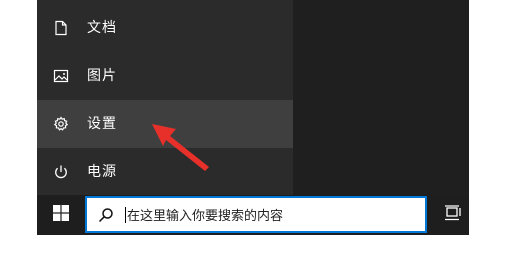  What do you see at coordinates (205, 216) in the screenshot?
I see `search-placeholder: 在这里输入你要搜索的内容` at bounding box center [205, 216].